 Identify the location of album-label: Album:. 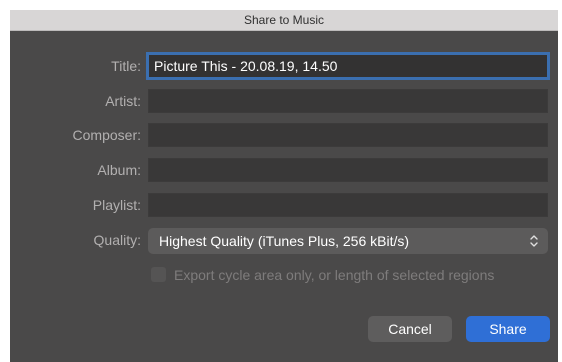
(119, 170).